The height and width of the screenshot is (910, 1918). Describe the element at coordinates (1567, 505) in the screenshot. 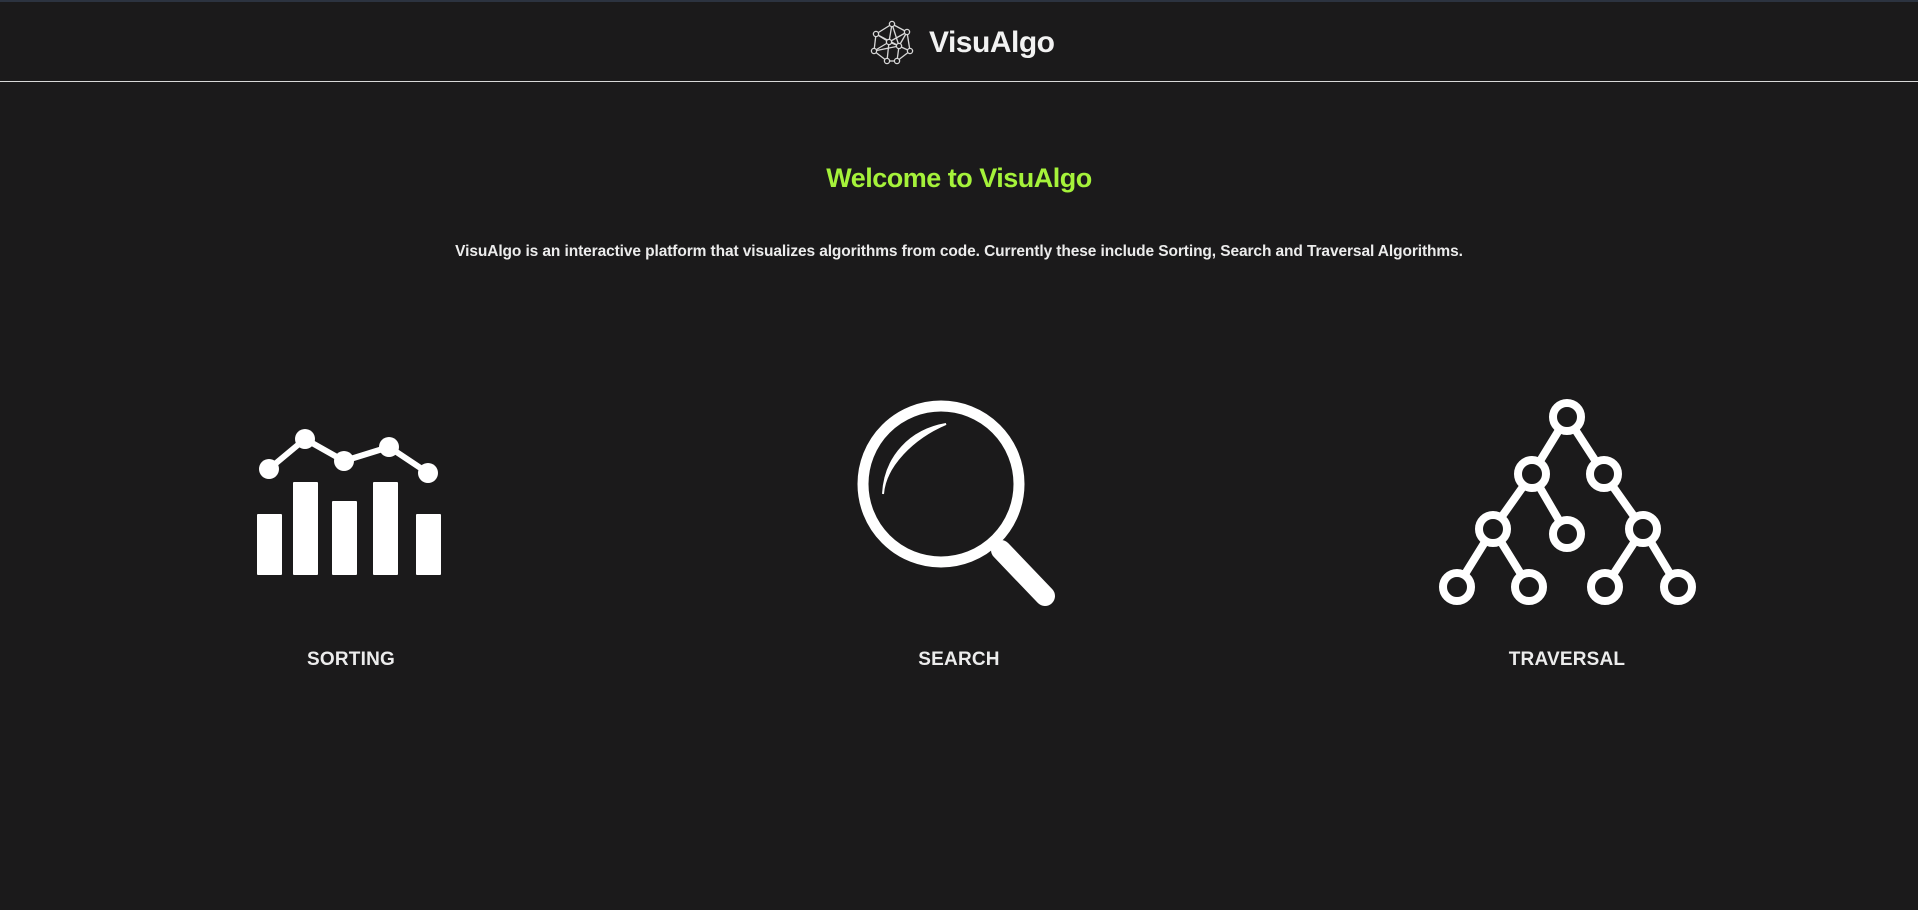

I see `tree-icon` at that location.